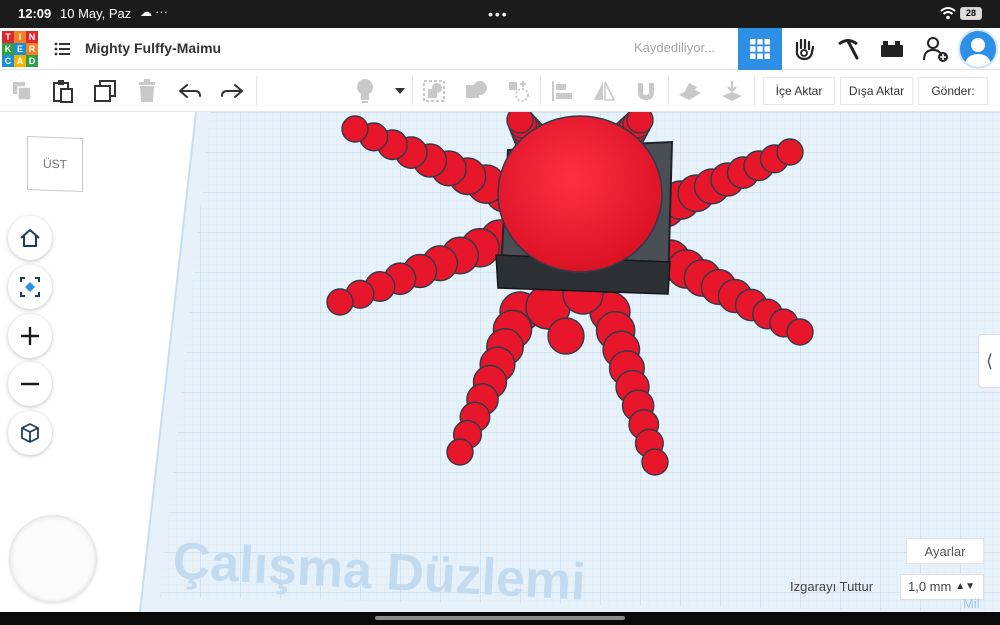 The height and width of the screenshot is (625, 1000). Describe the element at coordinates (978, 52) in the screenshot. I see `avatar-icon` at that location.